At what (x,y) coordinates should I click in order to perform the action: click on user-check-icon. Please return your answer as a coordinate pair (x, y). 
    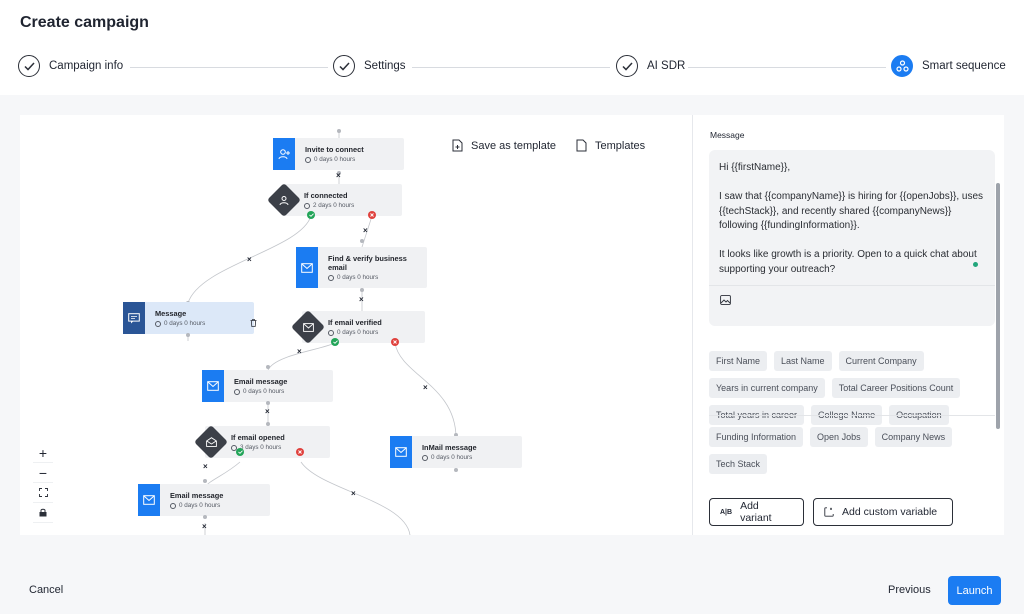
    Looking at the image, I should click on (284, 200).